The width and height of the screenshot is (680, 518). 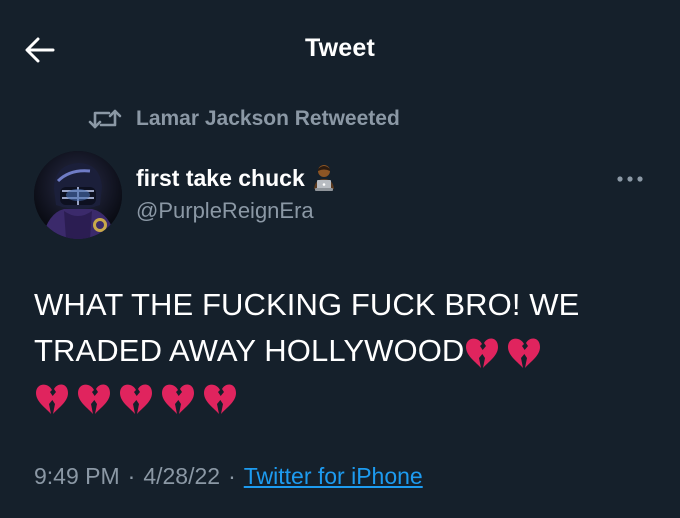 What do you see at coordinates (268, 118) in the screenshot?
I see `retweet-label: Lamar Jackson Retweeted` at bounding box center [268, 118].